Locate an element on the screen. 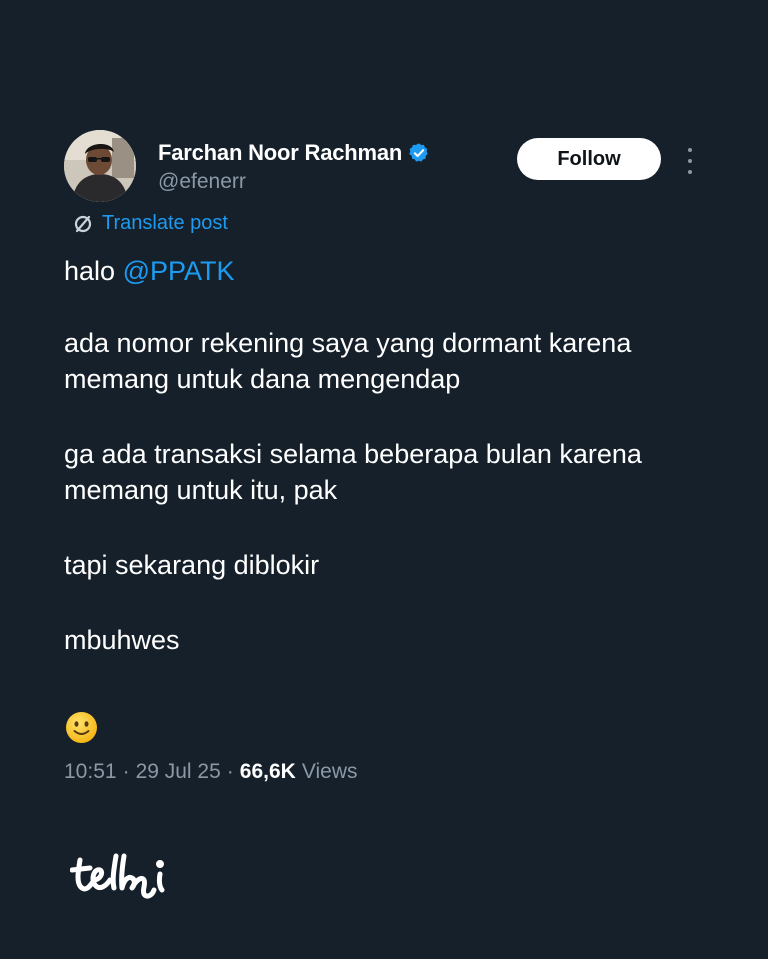 This screenshot has height=959, width=768. post-paragraph: mbuhwes is located at coordinates (122, 640).